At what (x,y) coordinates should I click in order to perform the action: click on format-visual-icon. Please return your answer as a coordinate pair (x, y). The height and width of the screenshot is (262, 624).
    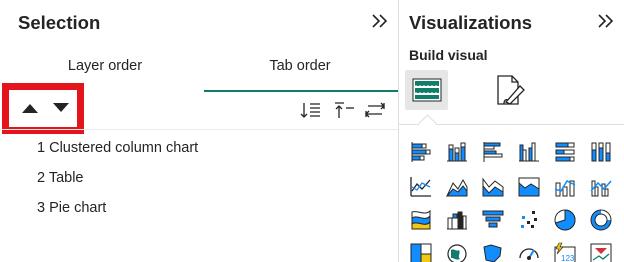
    Looking at the image, I should click on (510, 90).